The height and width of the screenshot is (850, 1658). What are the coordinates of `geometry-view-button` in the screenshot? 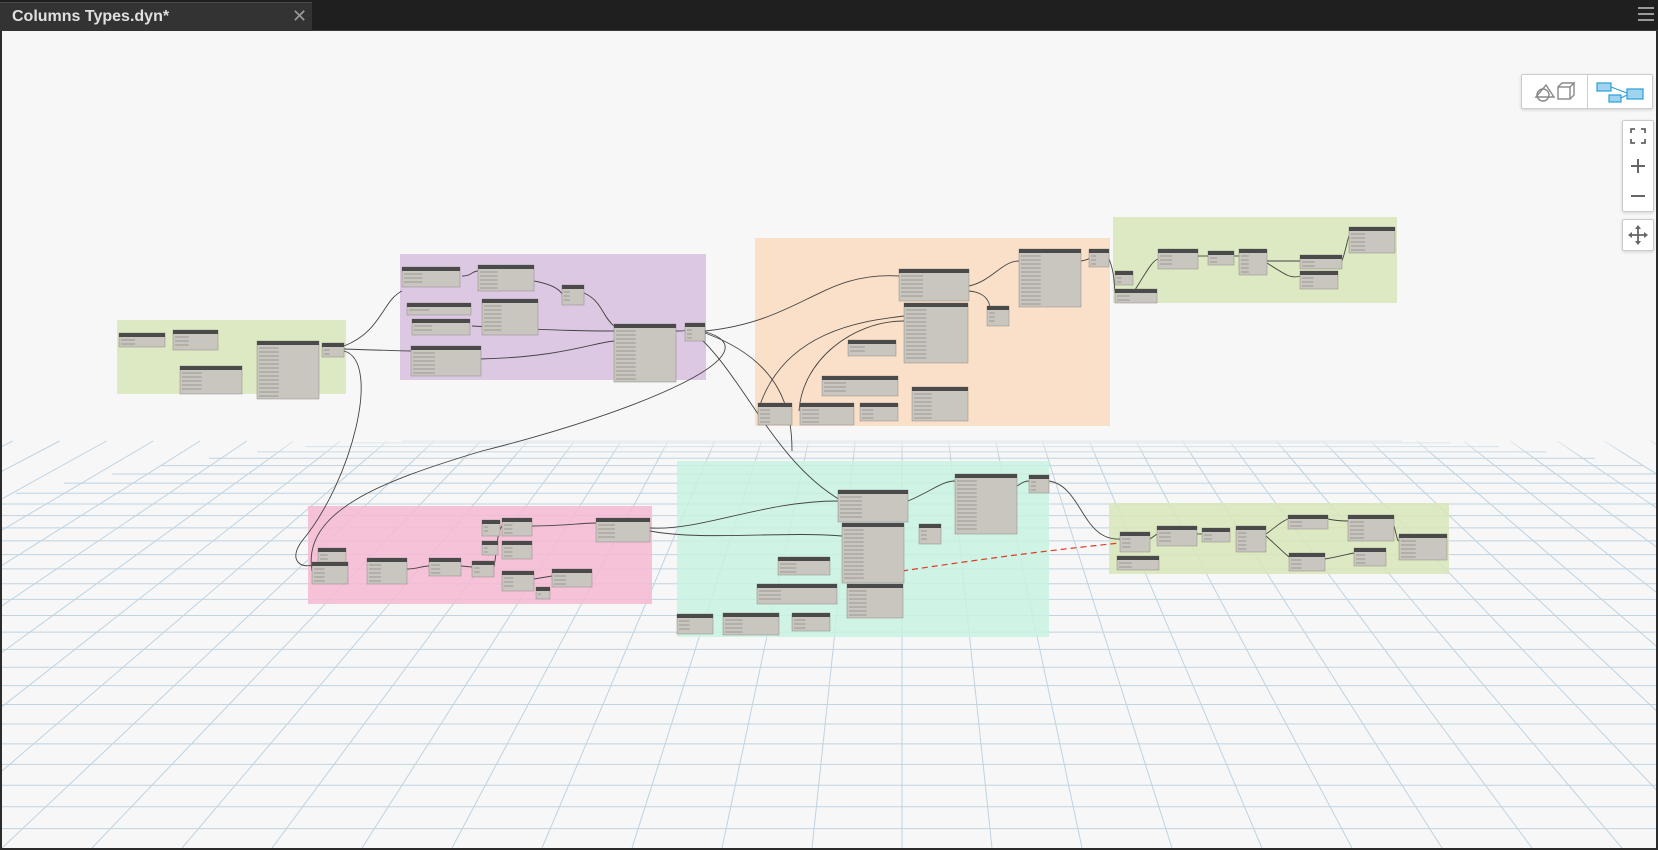 It's located at (1555, 91).